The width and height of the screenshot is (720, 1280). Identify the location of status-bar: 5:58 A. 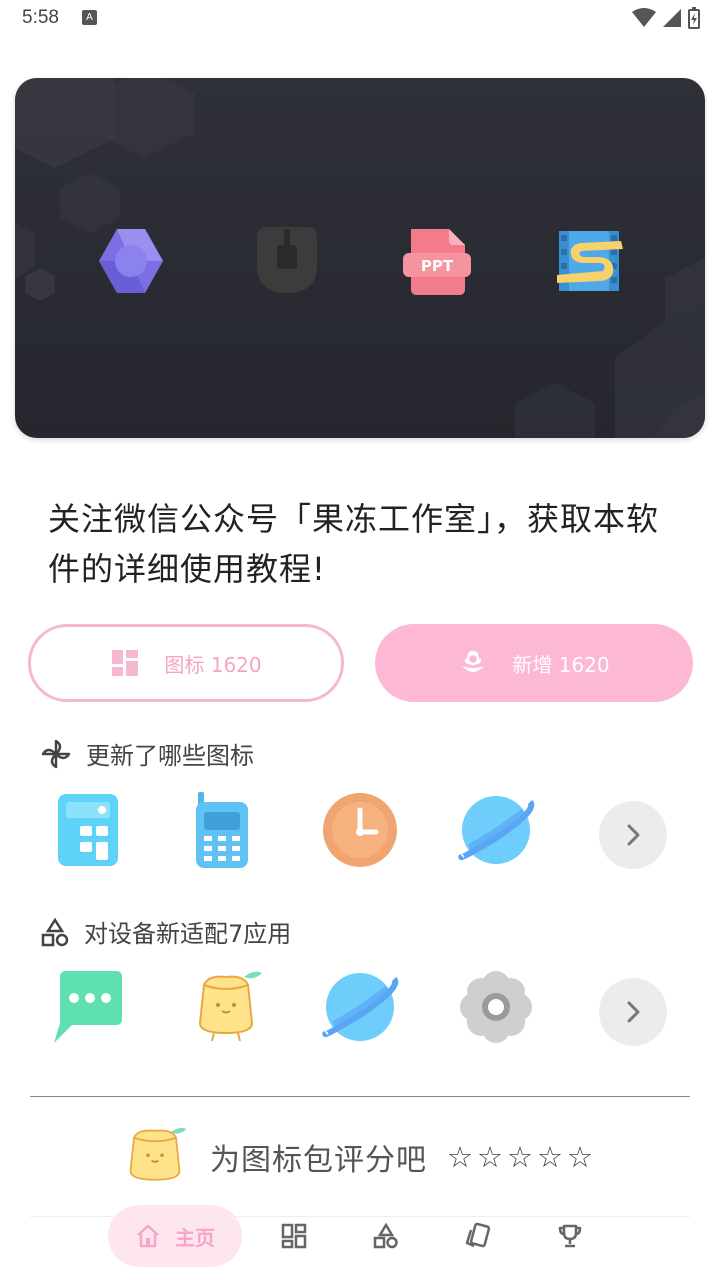
(360, 18).